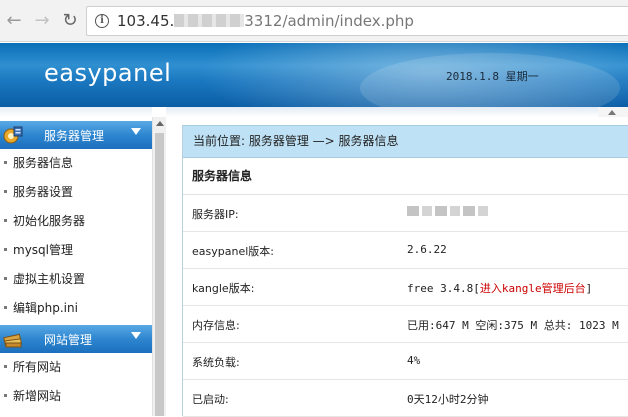 The height and width of the screenshot is (417, 628). I want to click on sidebar-item-label: 编辑php.ini, so click(45, 308).